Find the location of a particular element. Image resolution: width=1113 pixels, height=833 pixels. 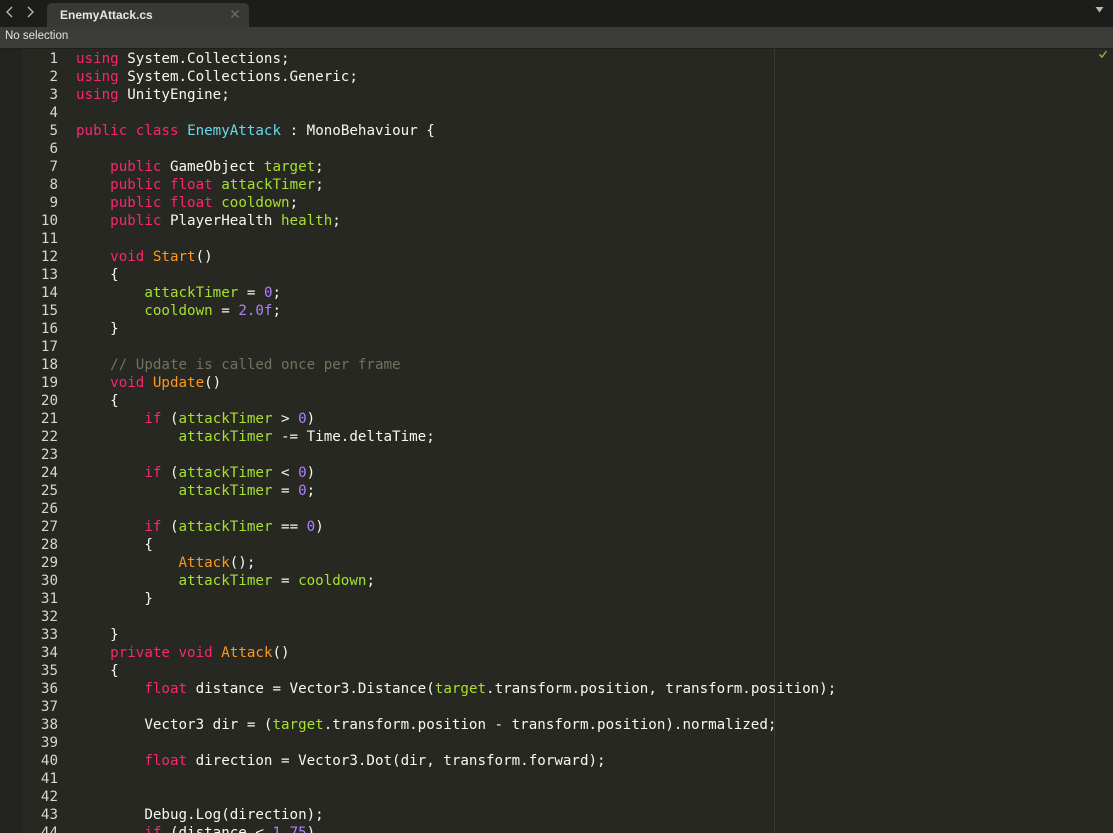

code-token: if is located at coordinates (153, 473).